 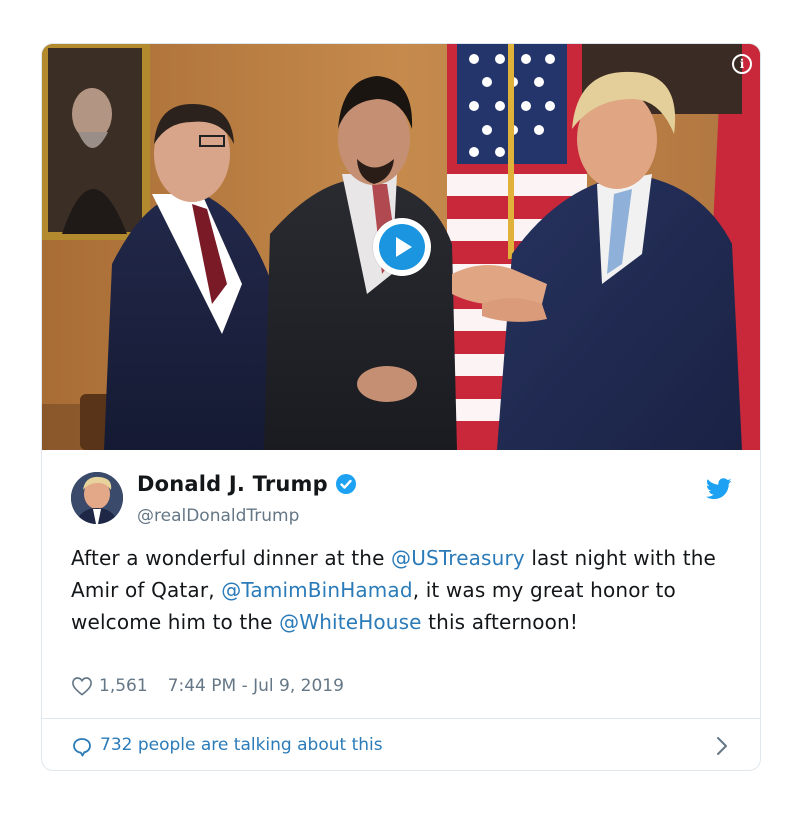 What do you see at coordinates (719, 489) in the screenshot?
I see `twitter-bird-icon` at bounding box center [719, 489].